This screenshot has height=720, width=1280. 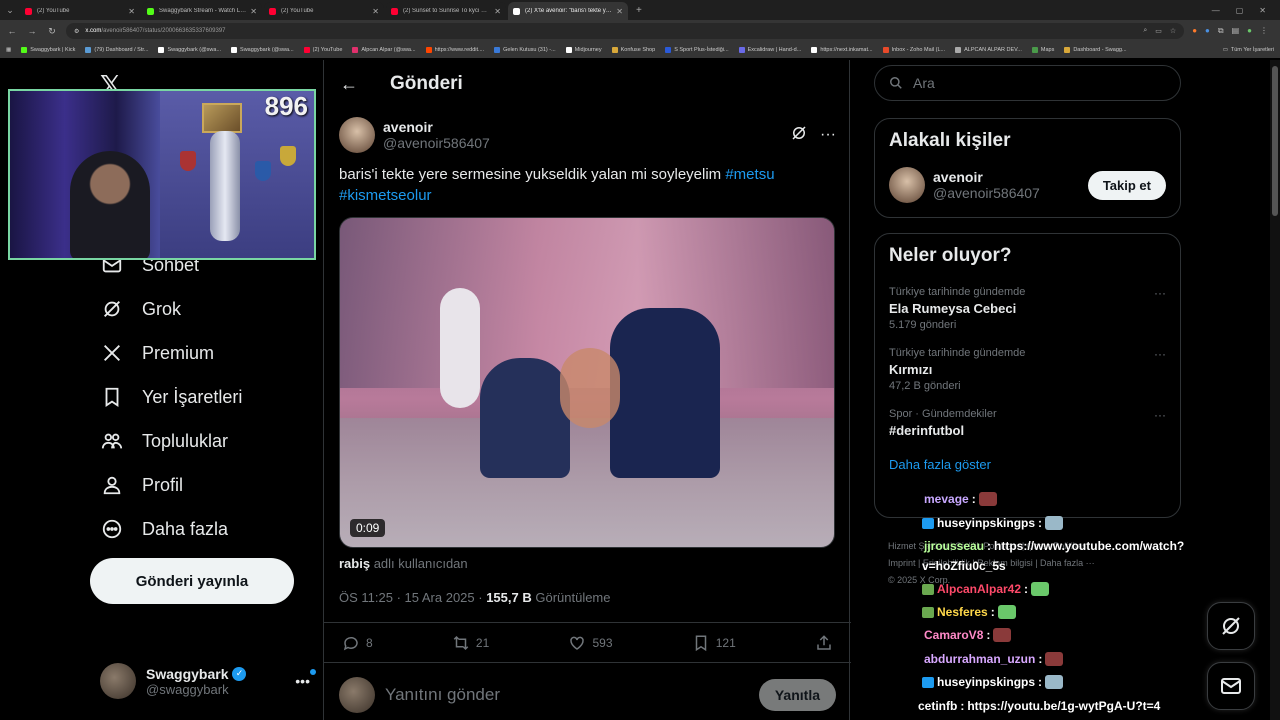 I want to click on nav-item-bookmark: Yer İşaretleri, so click(x=171, y=397).